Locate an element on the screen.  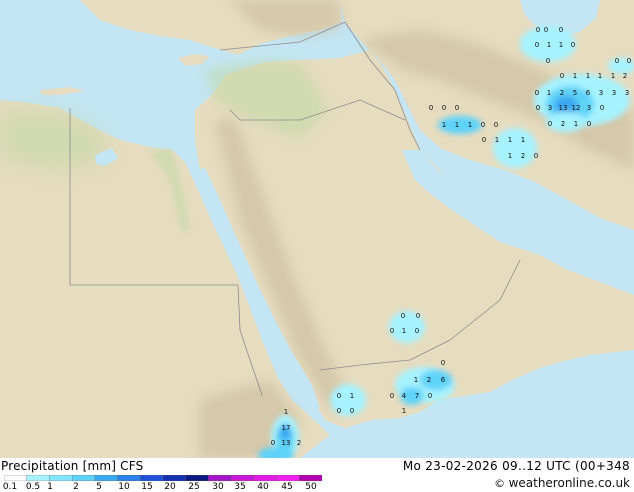
copyright: © weatheronline.co.uk is located at coordinates (562, 483).